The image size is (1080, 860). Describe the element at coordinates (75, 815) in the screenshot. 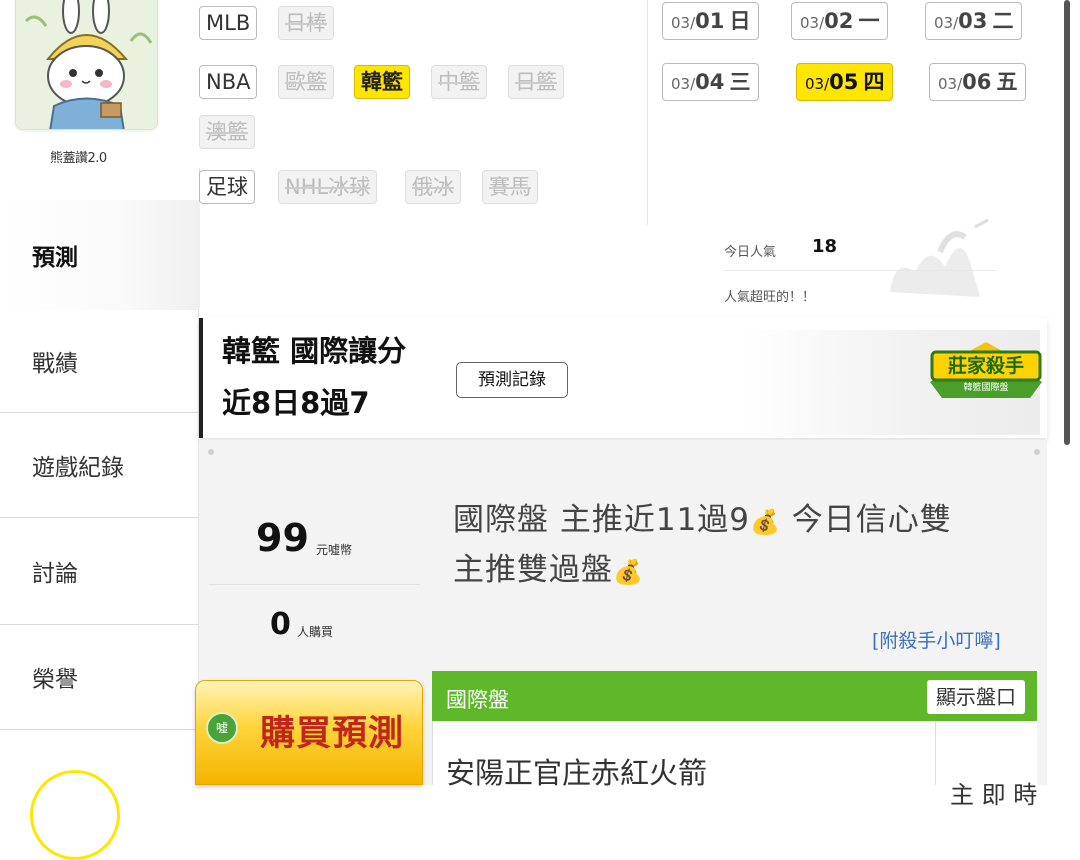

I see `badge-circle-icon` at that location.